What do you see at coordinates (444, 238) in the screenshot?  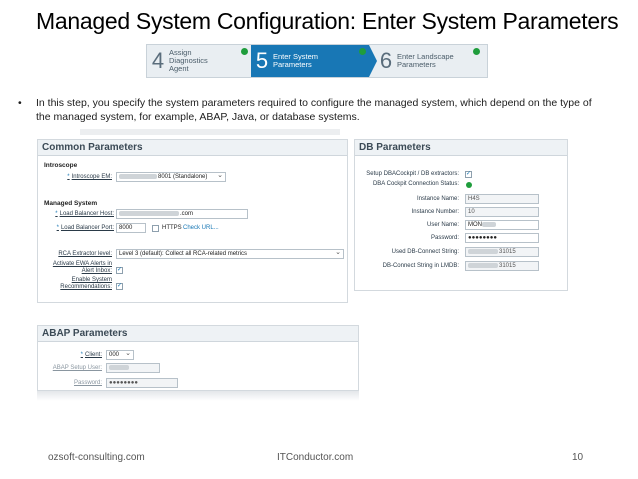 I see `password-label: Password:` at bounding box center [444, 238].